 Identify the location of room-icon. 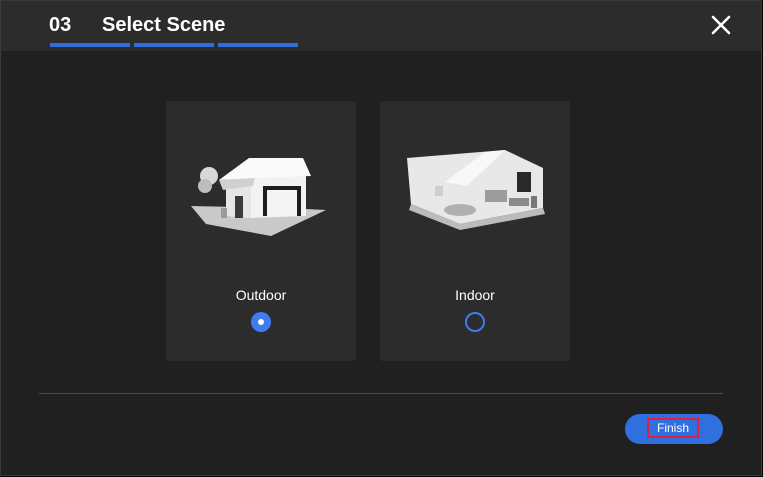
(476, 190).